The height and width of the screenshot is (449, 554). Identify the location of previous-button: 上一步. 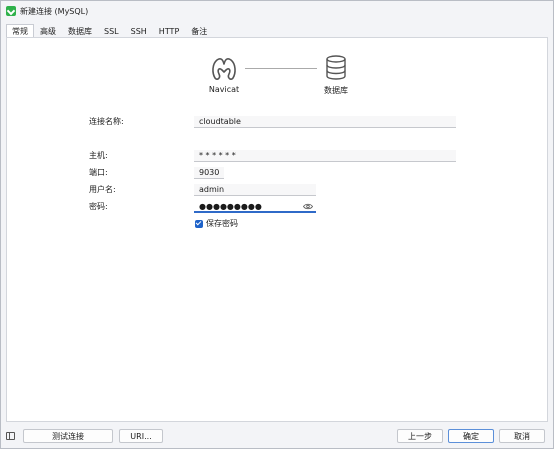
(420, 436).